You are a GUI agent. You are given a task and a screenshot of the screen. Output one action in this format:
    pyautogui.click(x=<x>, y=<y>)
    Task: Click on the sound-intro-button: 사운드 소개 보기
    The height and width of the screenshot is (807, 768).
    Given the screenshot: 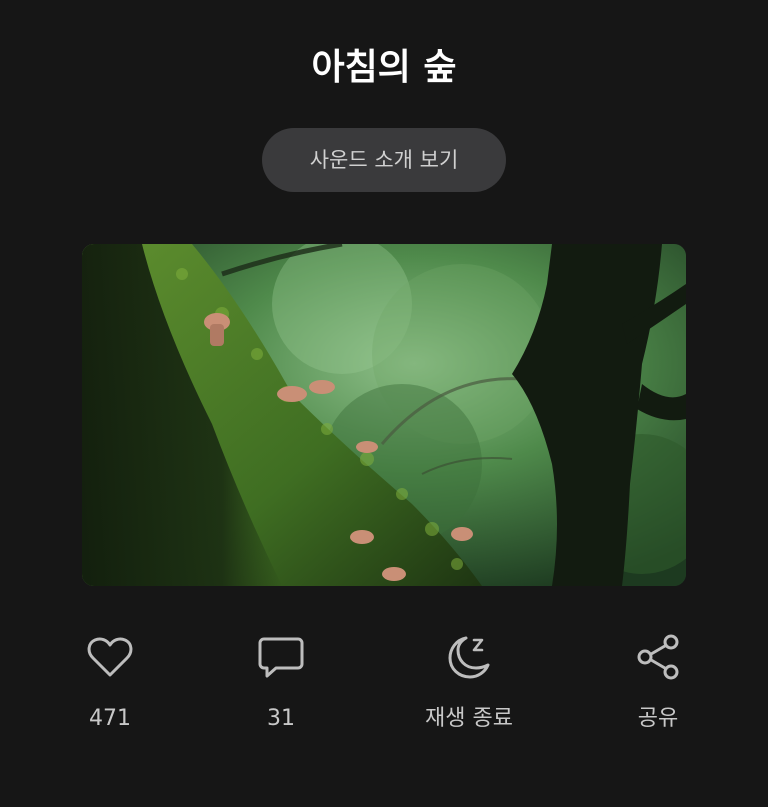 What is the action you would take?
    pyautogui.click(x=384, y=160)
    